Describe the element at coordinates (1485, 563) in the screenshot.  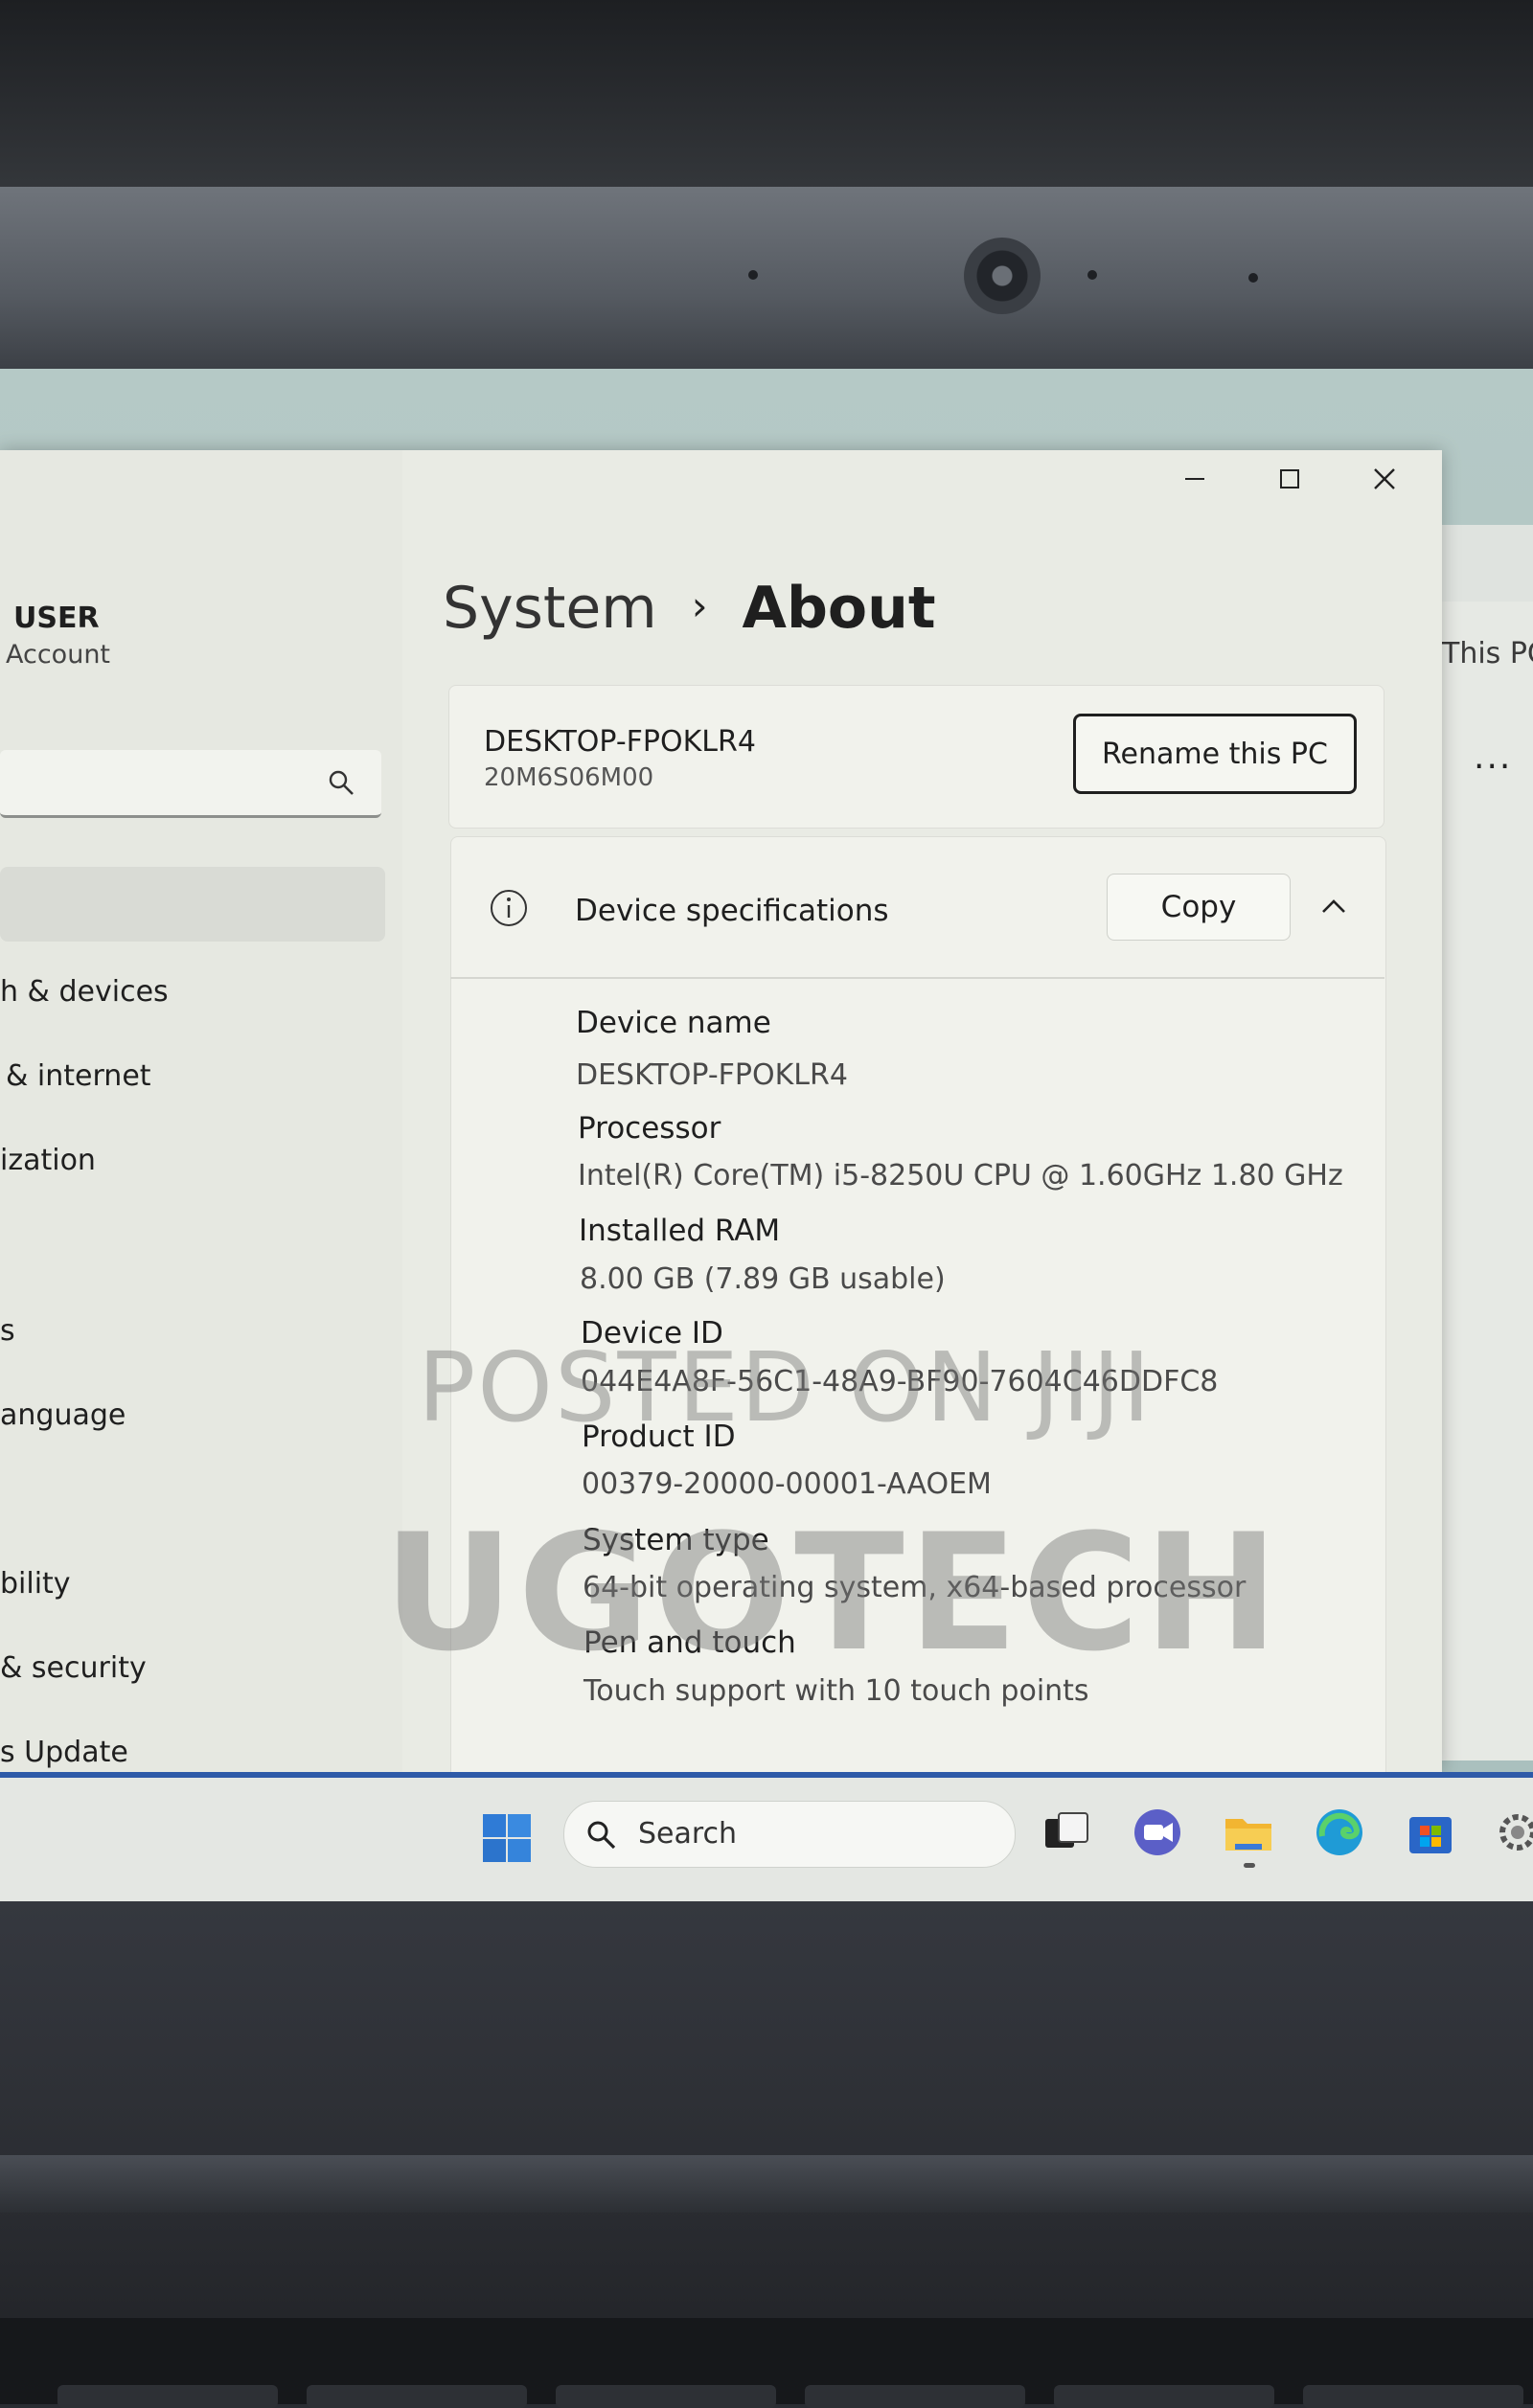
I see `background-window-titlebar` at that location.